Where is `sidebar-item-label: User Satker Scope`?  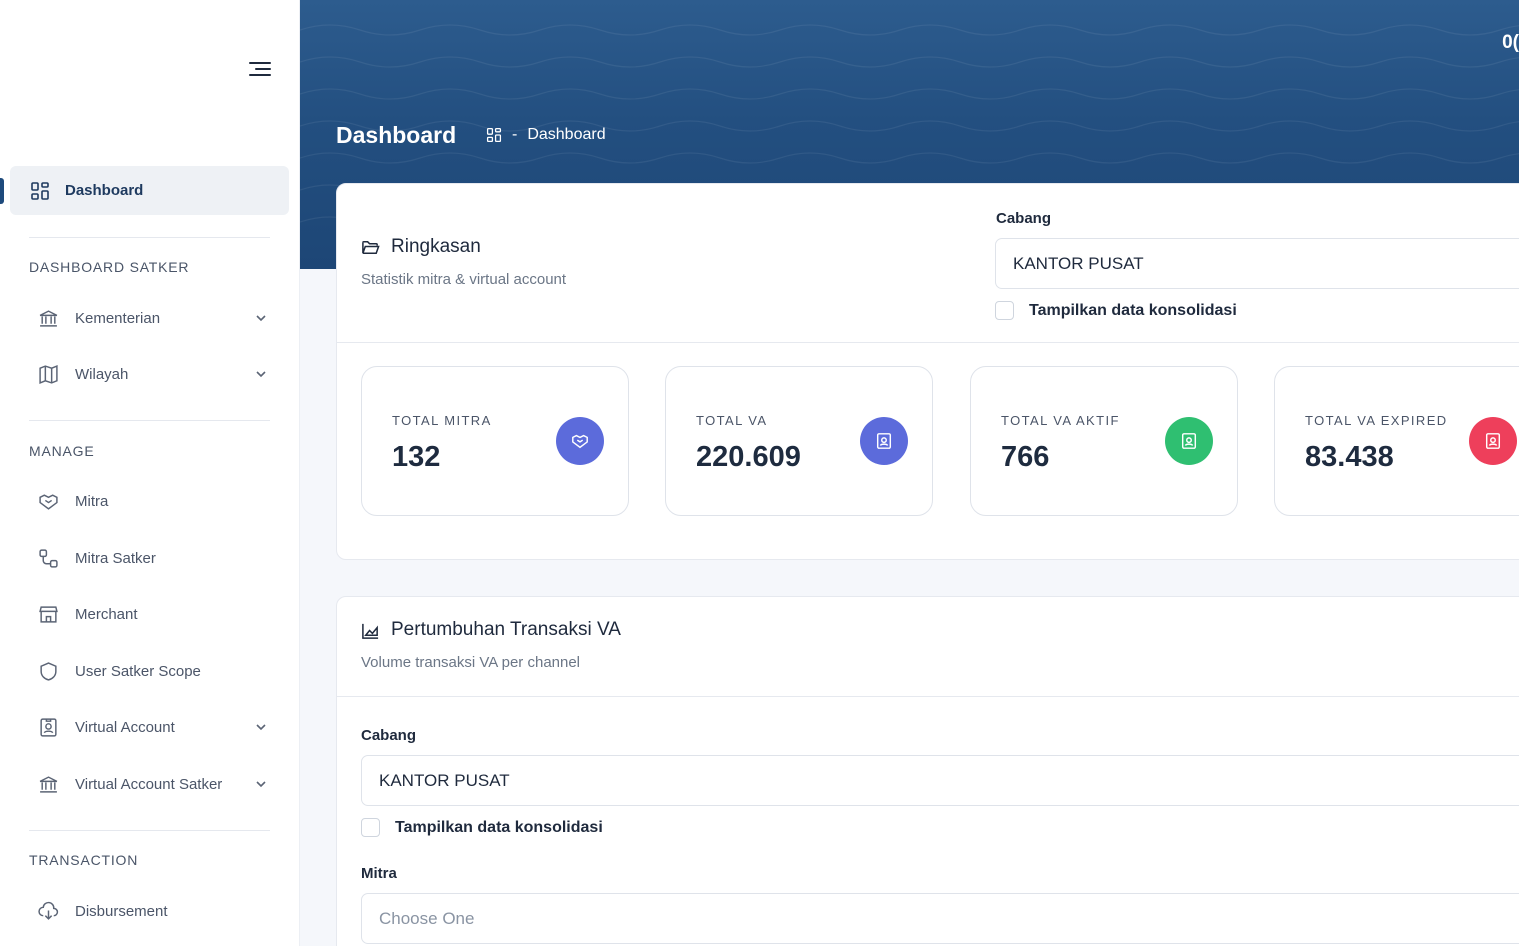
sidebar-item-label: User Satker Scope is located at coordinates (138, 671).